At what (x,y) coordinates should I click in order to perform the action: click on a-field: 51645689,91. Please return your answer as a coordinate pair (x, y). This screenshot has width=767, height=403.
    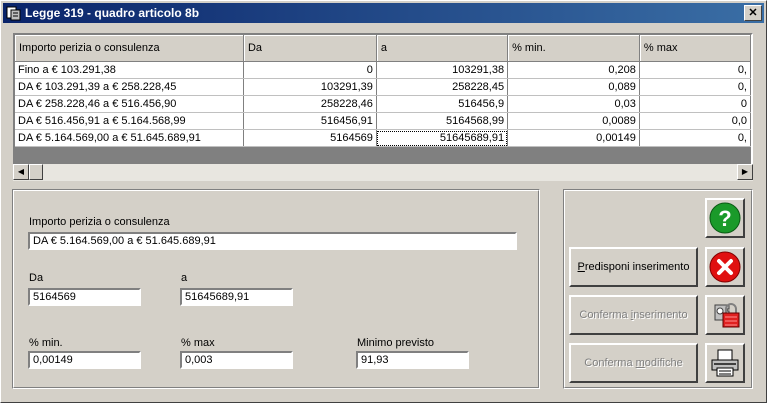
    Looking at the image, I should click on (236, 297).